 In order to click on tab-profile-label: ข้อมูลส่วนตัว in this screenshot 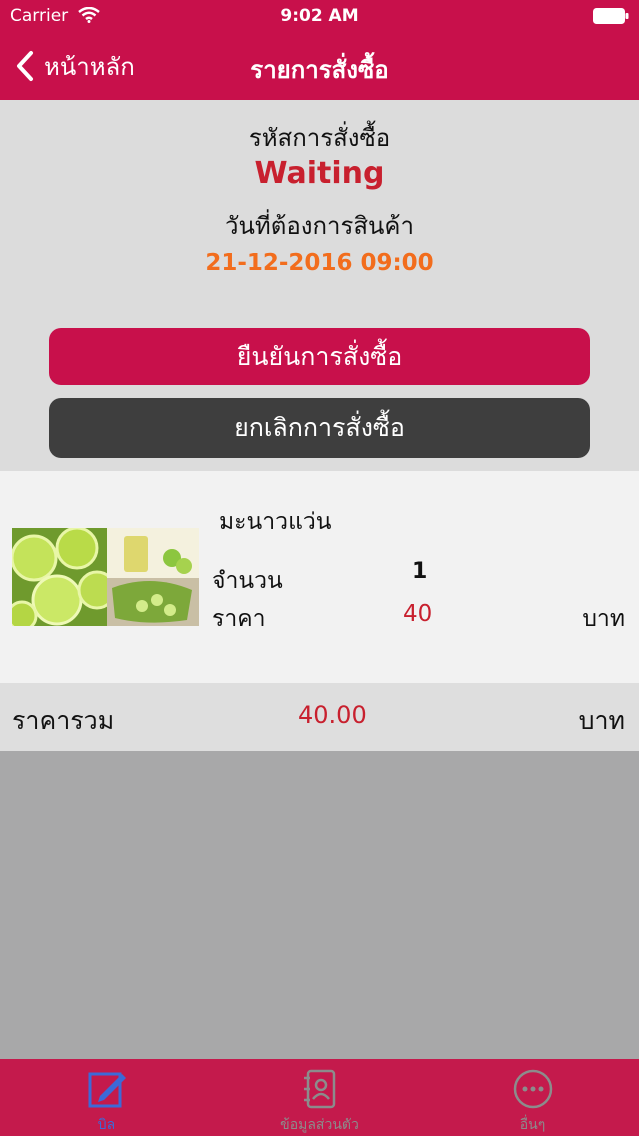, I will do `click(319, 1125)`.